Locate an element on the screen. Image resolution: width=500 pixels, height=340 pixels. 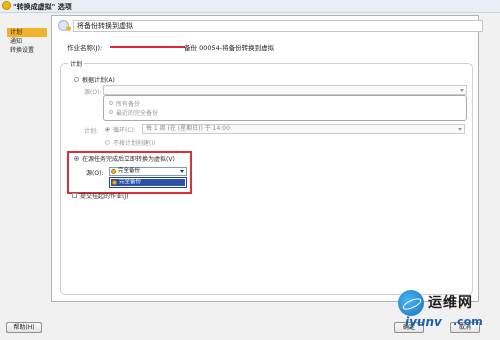
no-schedule-radio is located at coordinates (107, 142).